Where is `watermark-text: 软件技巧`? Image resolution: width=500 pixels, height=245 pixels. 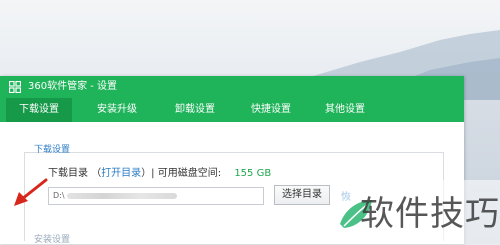 watermark-text: 软件技巧 is located at coordinates (430, 214).